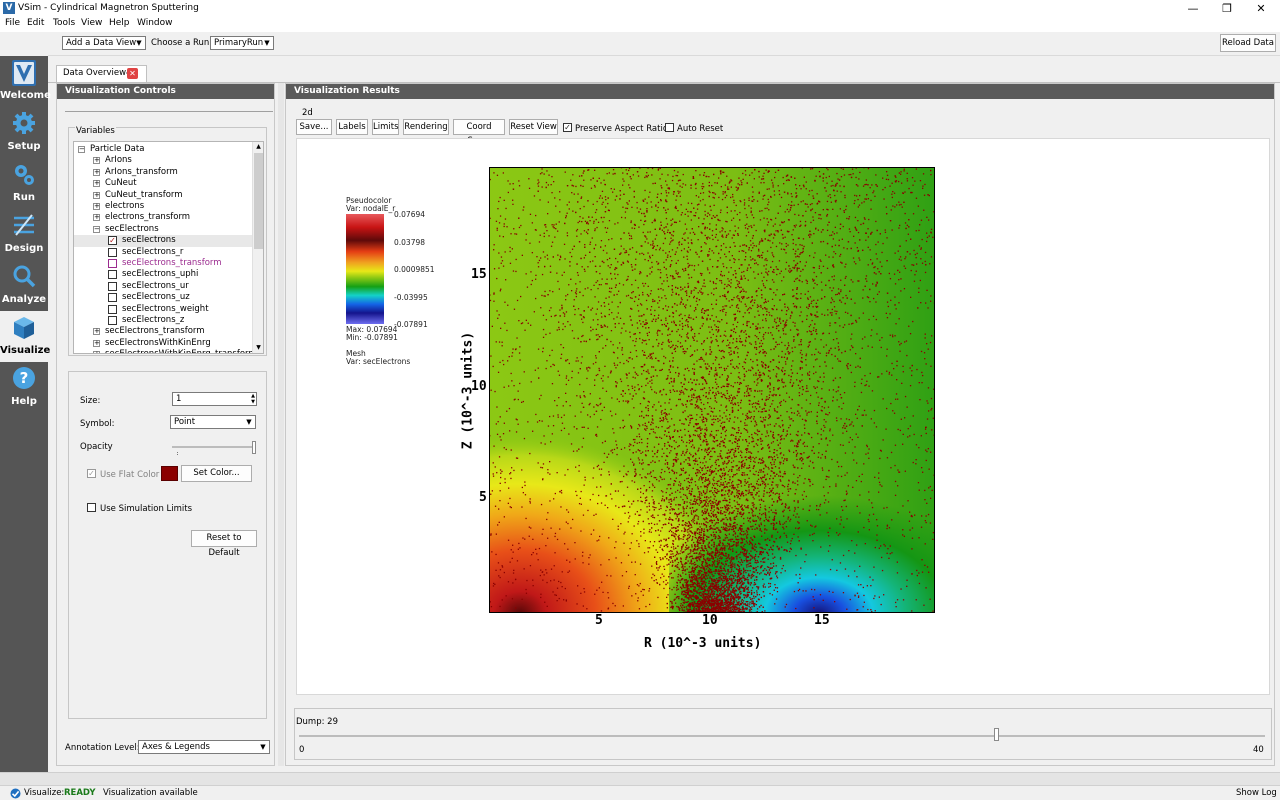 The height and width of the screenshot is (800, 1280). I want to click on y-axis-label: Z (10^-3 units), so click(468, 390).